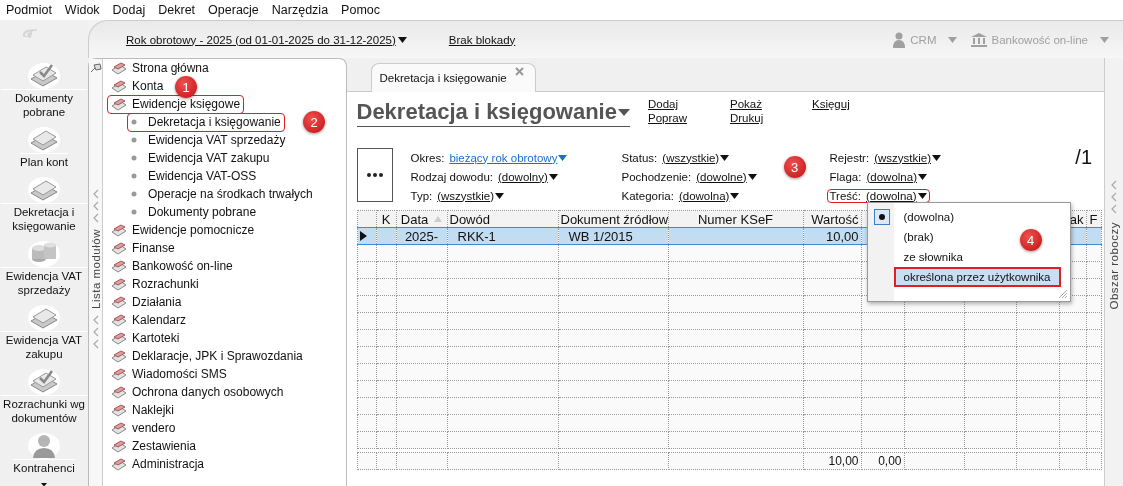  I want to click on filter-dropdown: (dowolne), so click(726, 176).